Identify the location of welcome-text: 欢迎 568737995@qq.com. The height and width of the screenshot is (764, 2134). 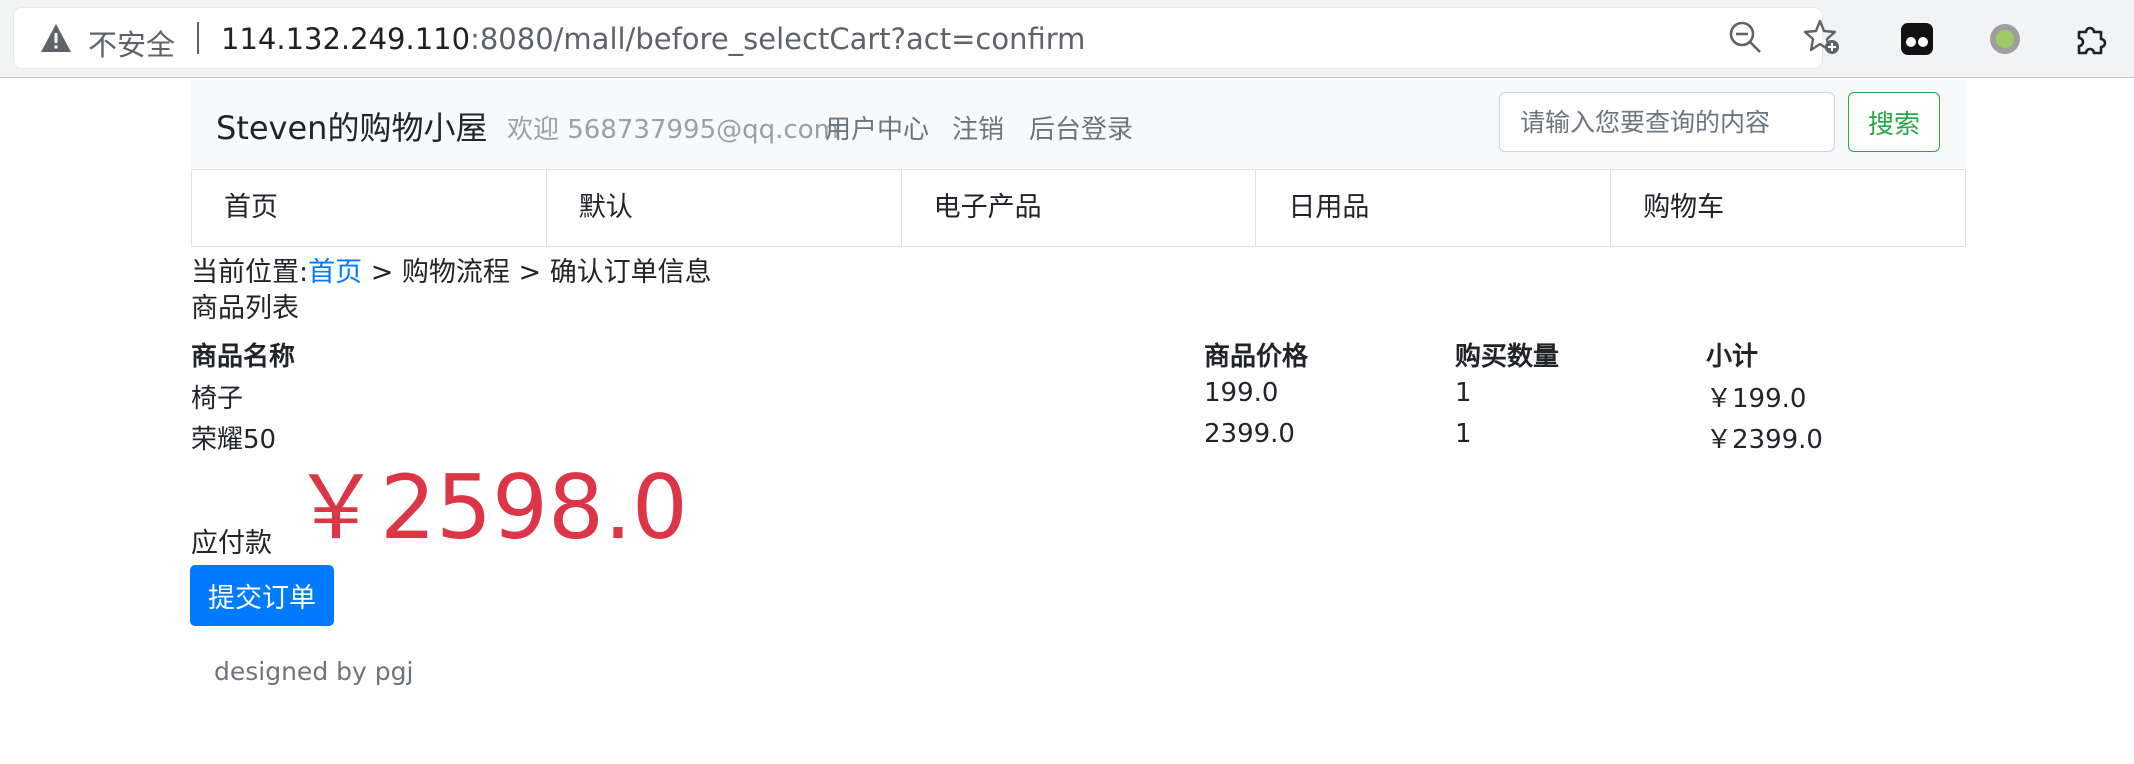
(673, 130).